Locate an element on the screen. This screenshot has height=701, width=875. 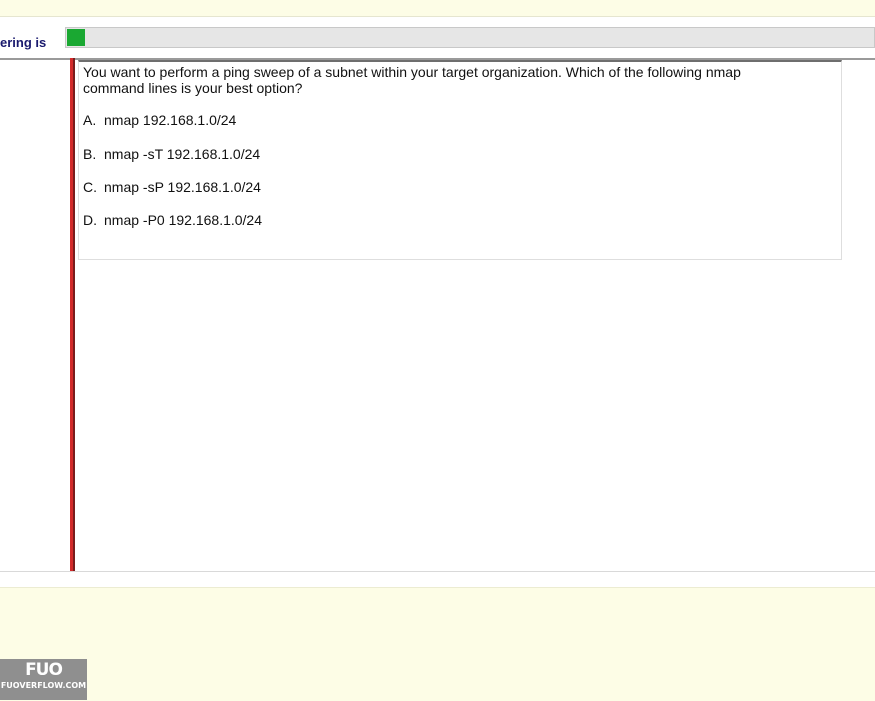
option-text: nmap -sP 192.168.1.0/24 is located at coordinates (182, 187).